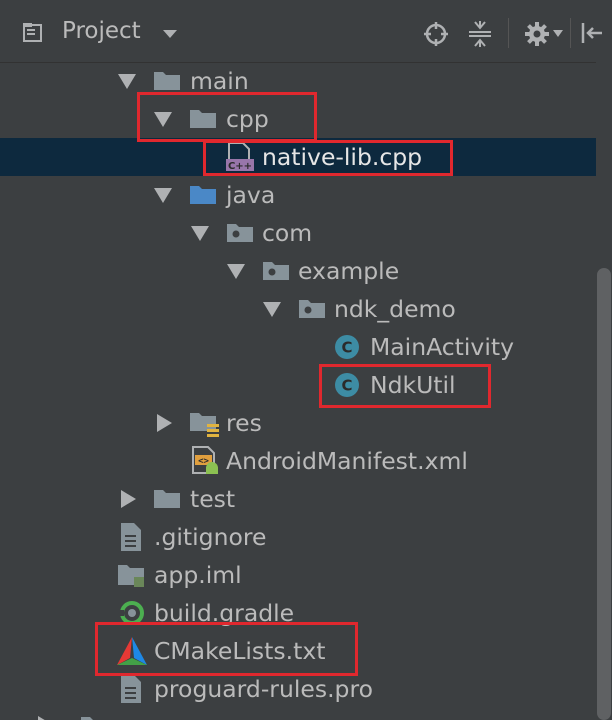 This screenshot has width=612, height=720. I want to click on tree-item-label: java, so click(251, 195).